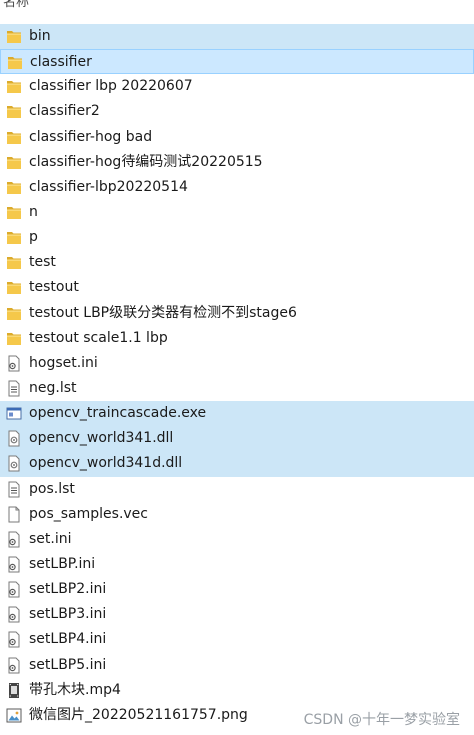  I want to click on application-icon, so click(14, 413).